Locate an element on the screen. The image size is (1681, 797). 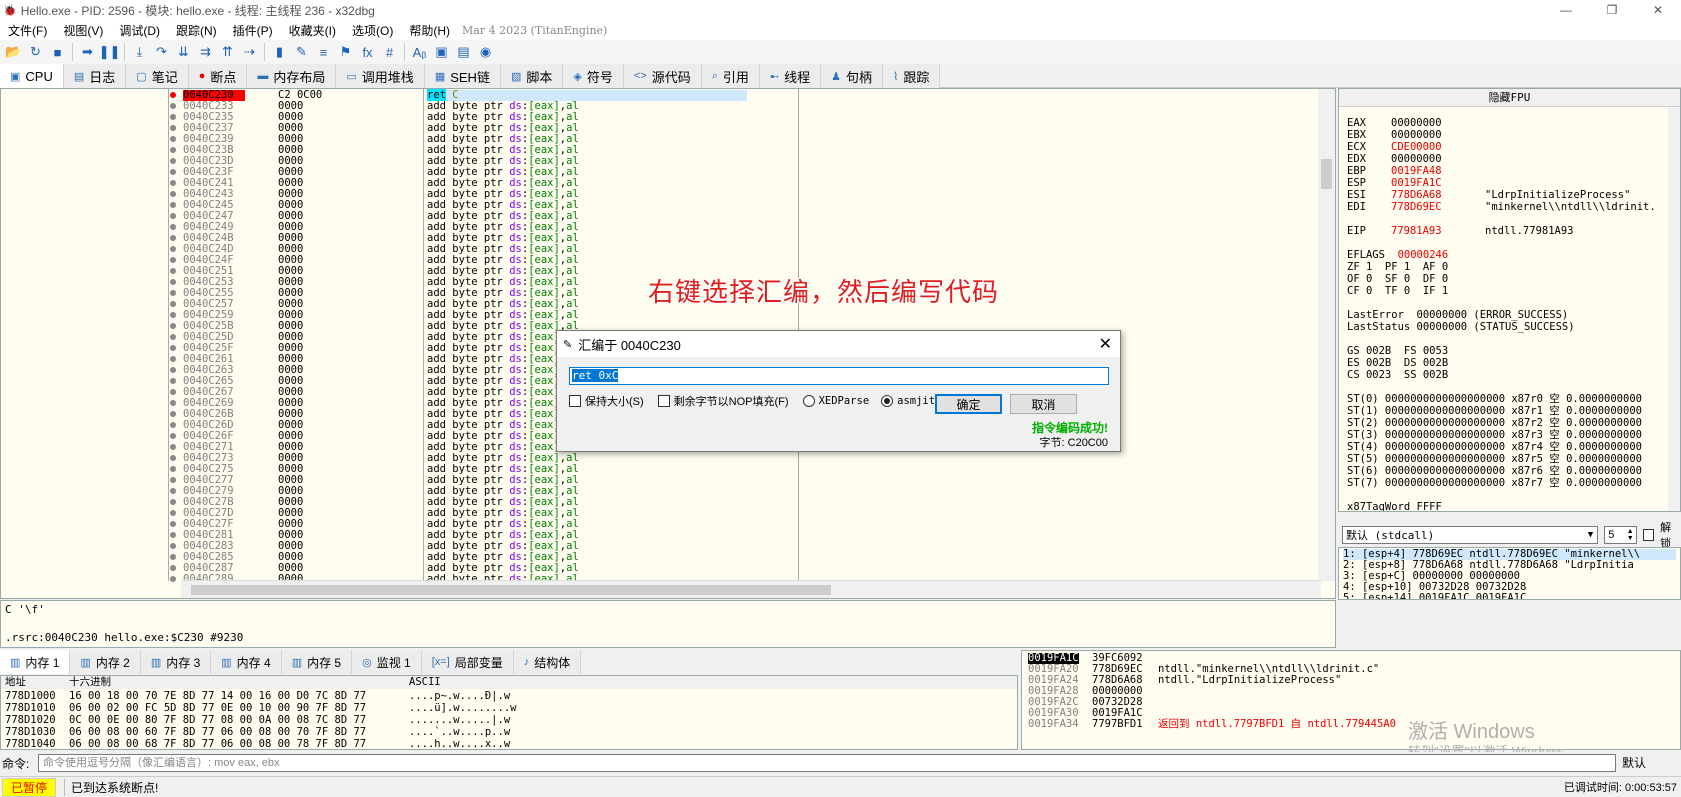
step-into-icon: ⤓ is located at coordinates (139, 52).